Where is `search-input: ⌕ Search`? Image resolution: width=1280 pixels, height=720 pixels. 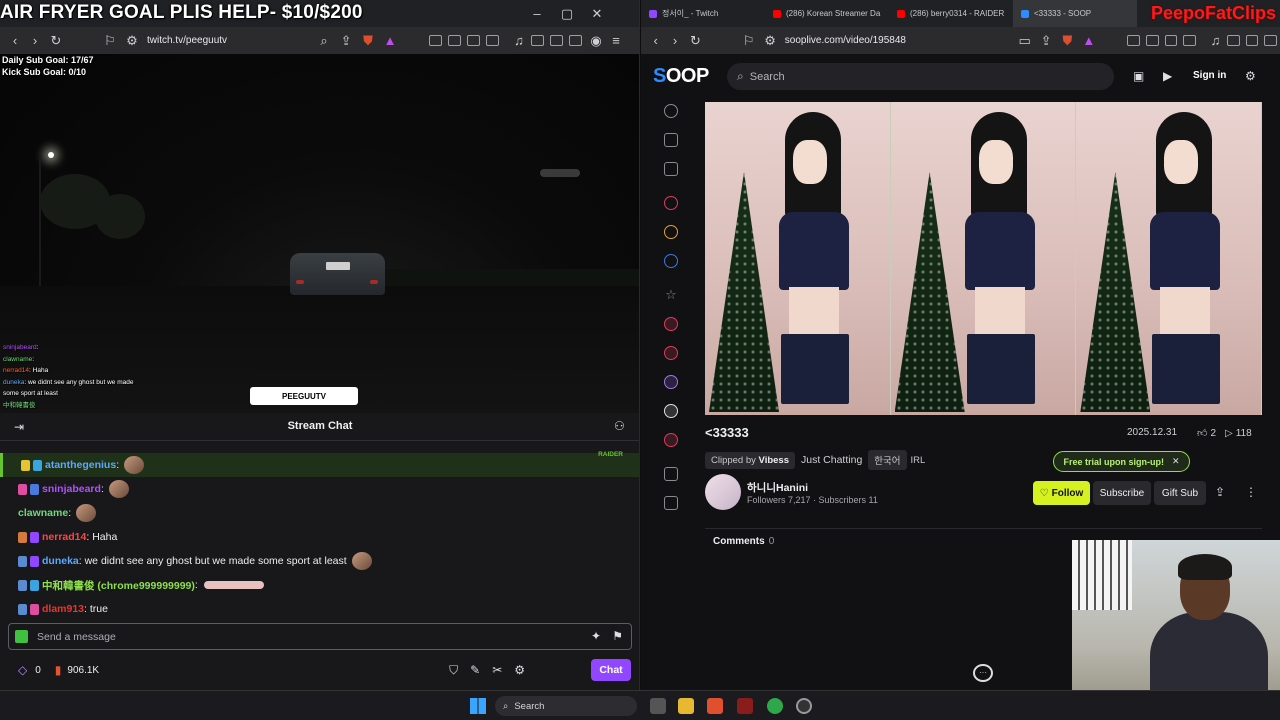 search-input: ⌕ Search is located at coordinates (920, 76).